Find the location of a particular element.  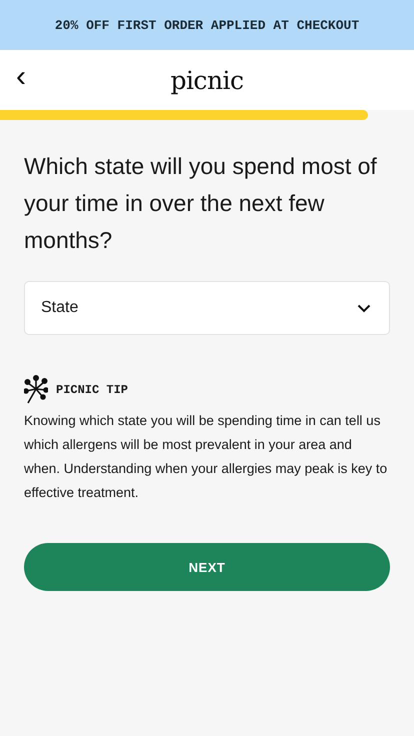

tip-title: PICNIC TIP is located at coordinates (92, 390).